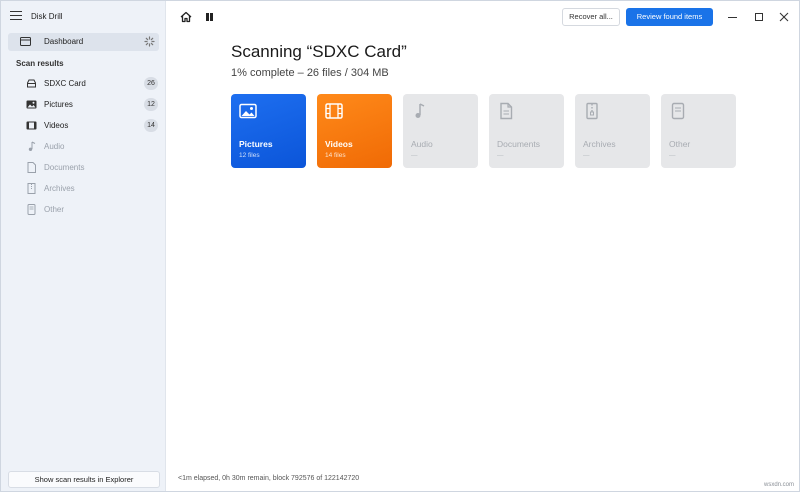  I want to click on sidebar-item-label: Archives, so click(59, 188).